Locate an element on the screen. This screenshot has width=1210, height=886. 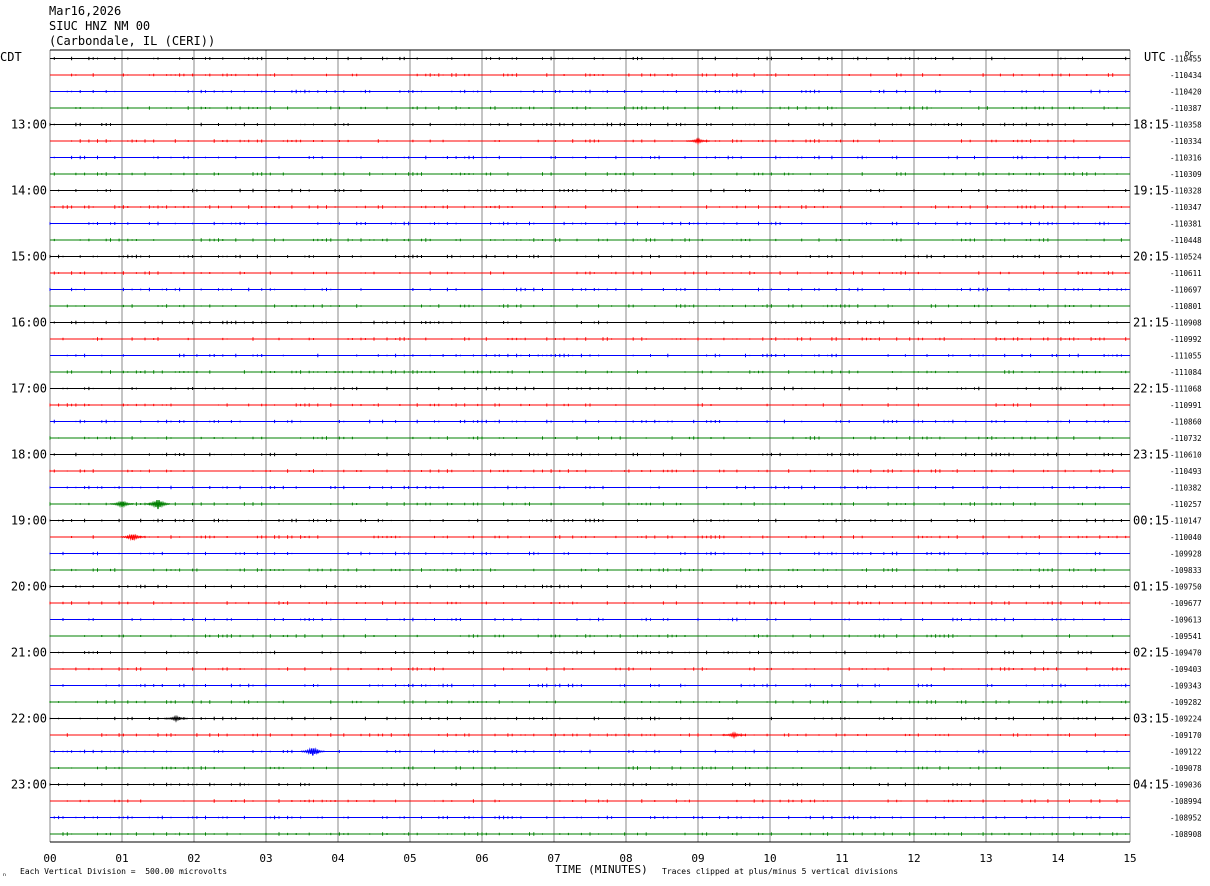
right-time-label: 03:15 is located at coordinates (1151, 719).